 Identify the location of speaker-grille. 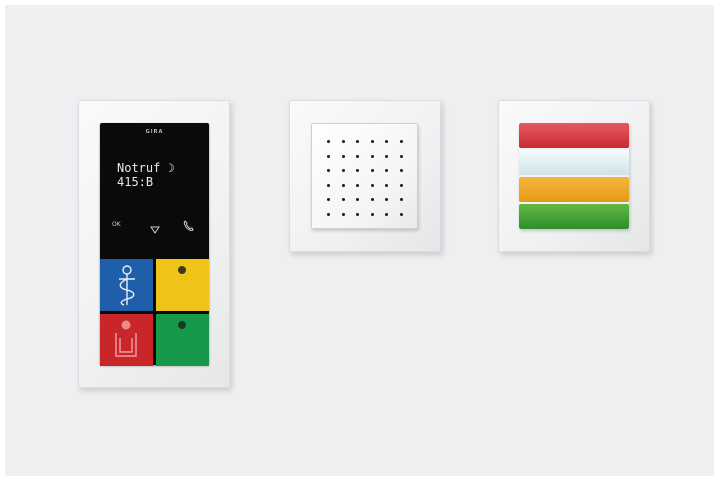
(364, 176).